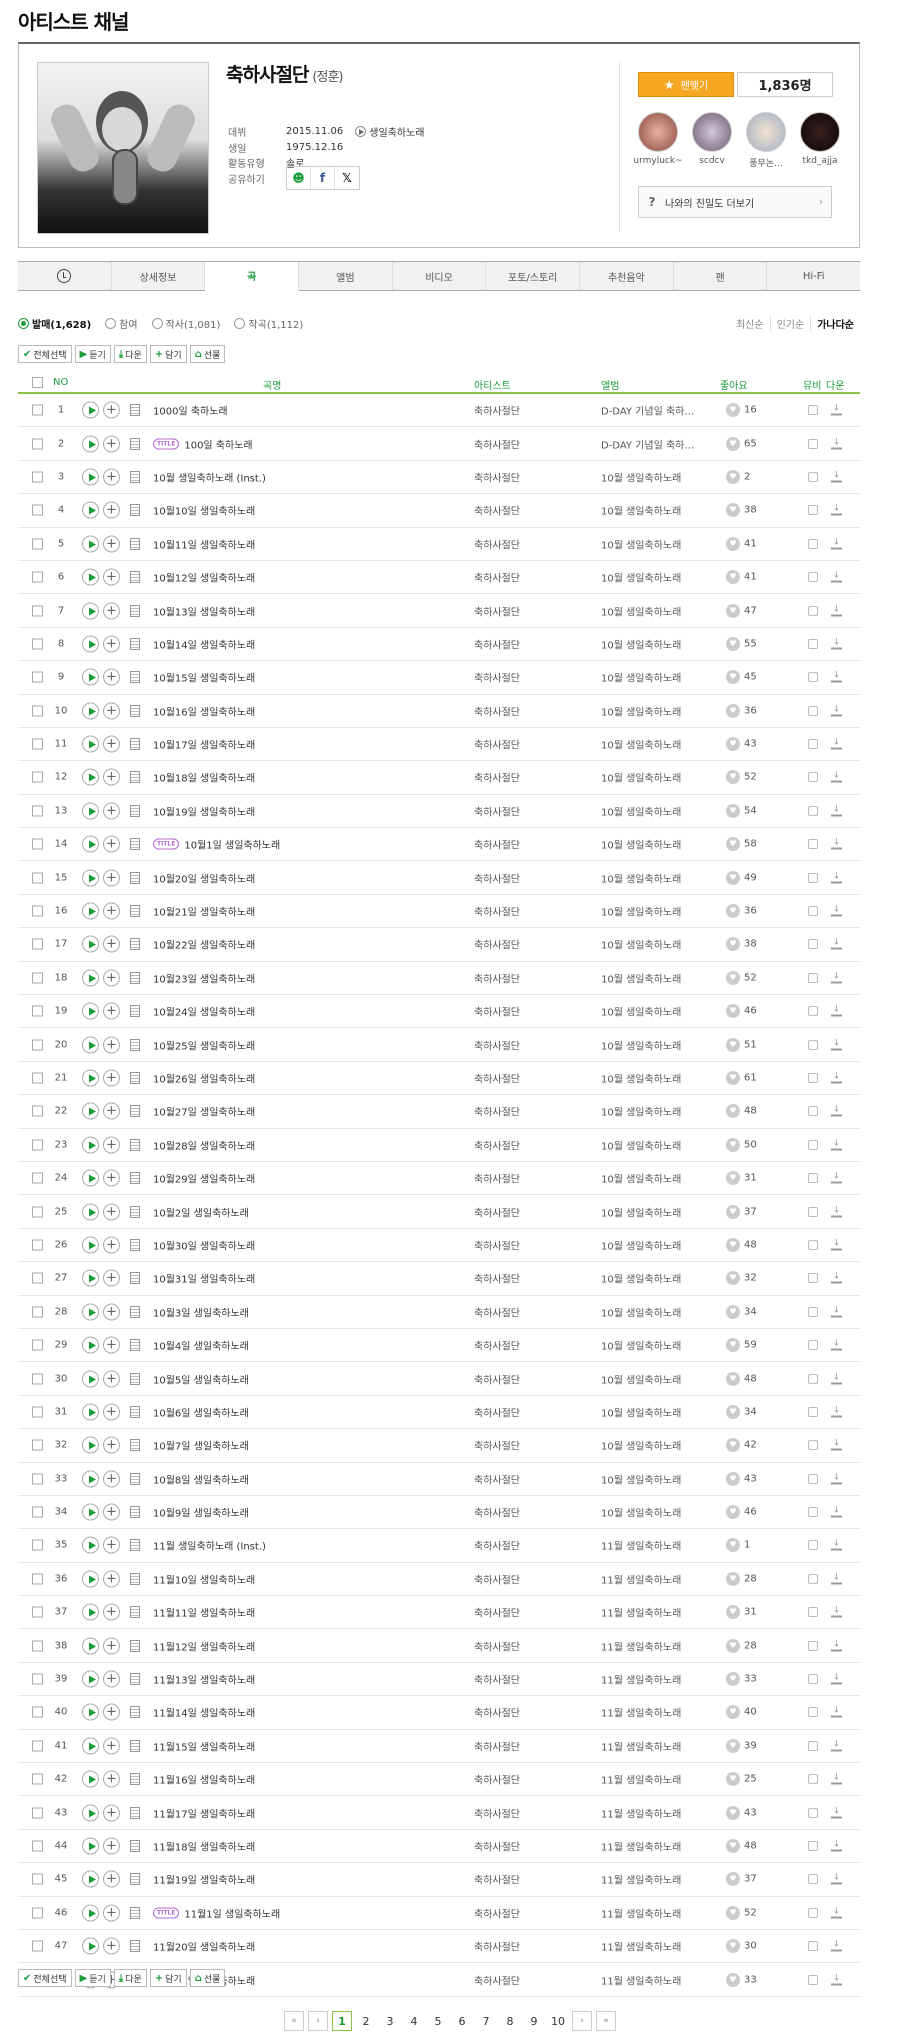 This screenshot has height=2043, width=900. I want to click on filter-participate: 참여, so click(121, 323).